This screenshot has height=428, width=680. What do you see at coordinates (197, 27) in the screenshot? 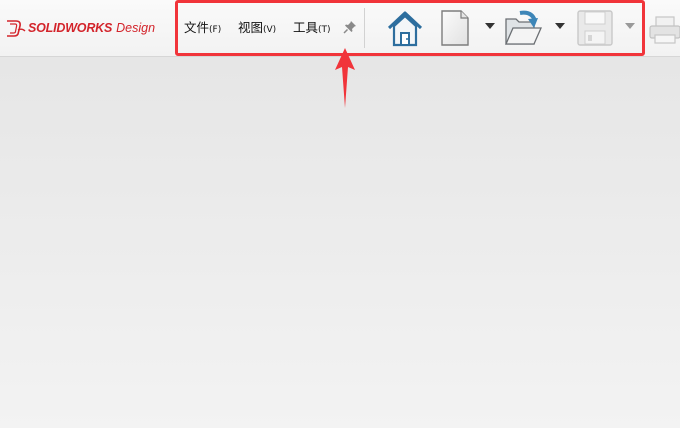
I see `menu-file-label: 文件` at bounding box center [197, 27].